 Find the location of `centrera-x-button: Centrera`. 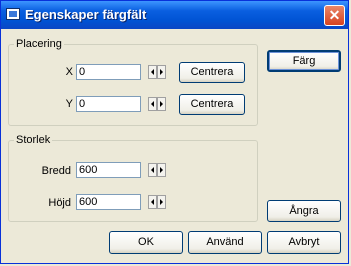

centrera-x-button: Centrera is located at coordinates (212, 72).